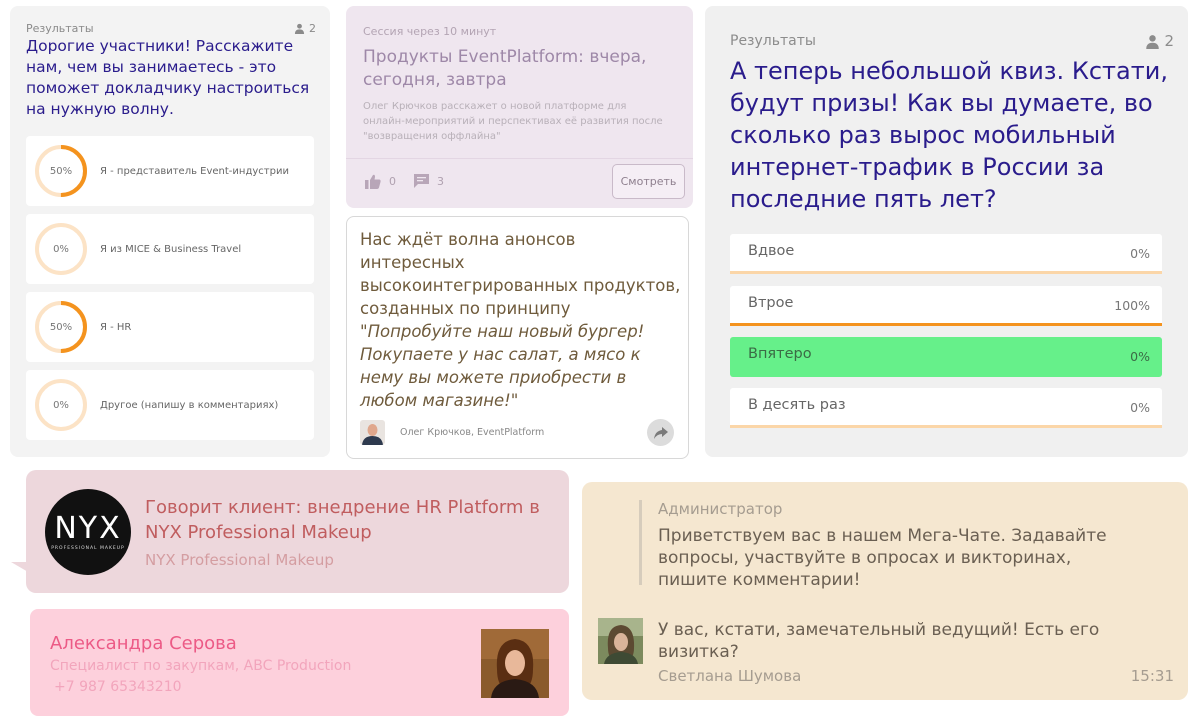 This screenshot has height=723, width=1200. I want to click on comments-count: 3, so click(440, 181).